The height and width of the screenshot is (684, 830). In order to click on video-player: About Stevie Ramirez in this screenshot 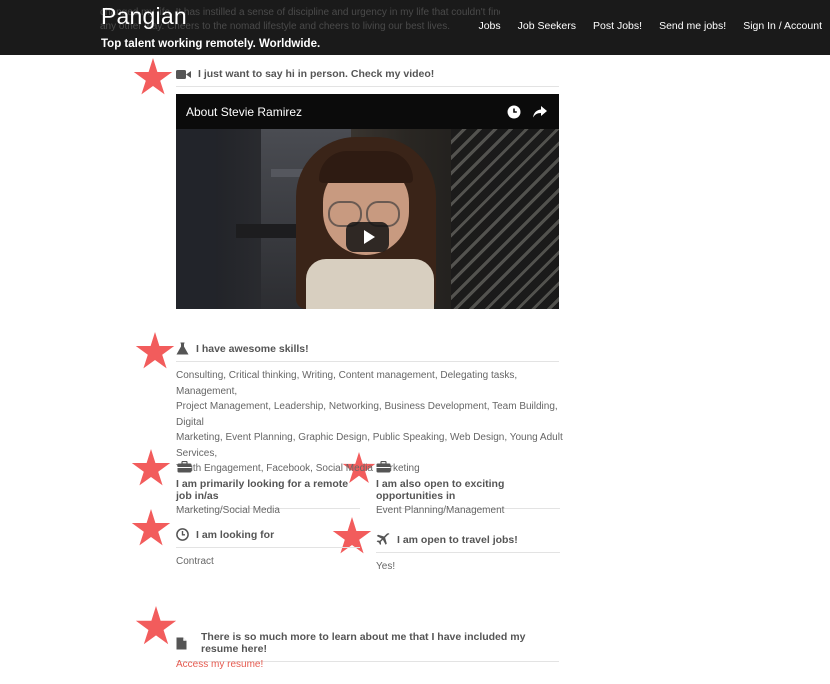, I will do `click(367, 201)`.